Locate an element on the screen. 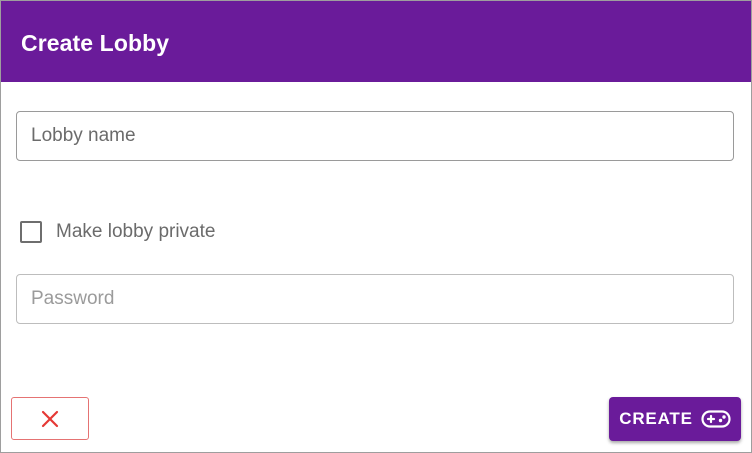  private-lobby-label: Make lobby private is located at coordinates (135, 232).